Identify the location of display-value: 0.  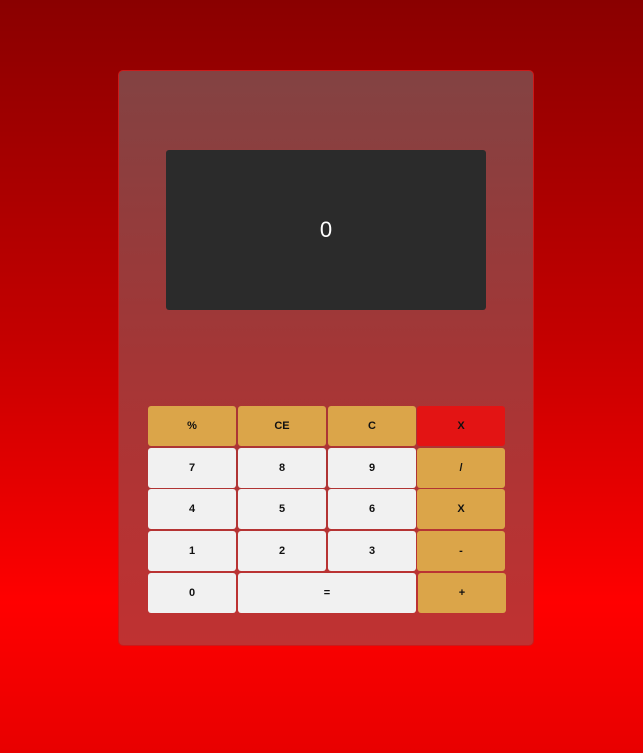
(326, 229).